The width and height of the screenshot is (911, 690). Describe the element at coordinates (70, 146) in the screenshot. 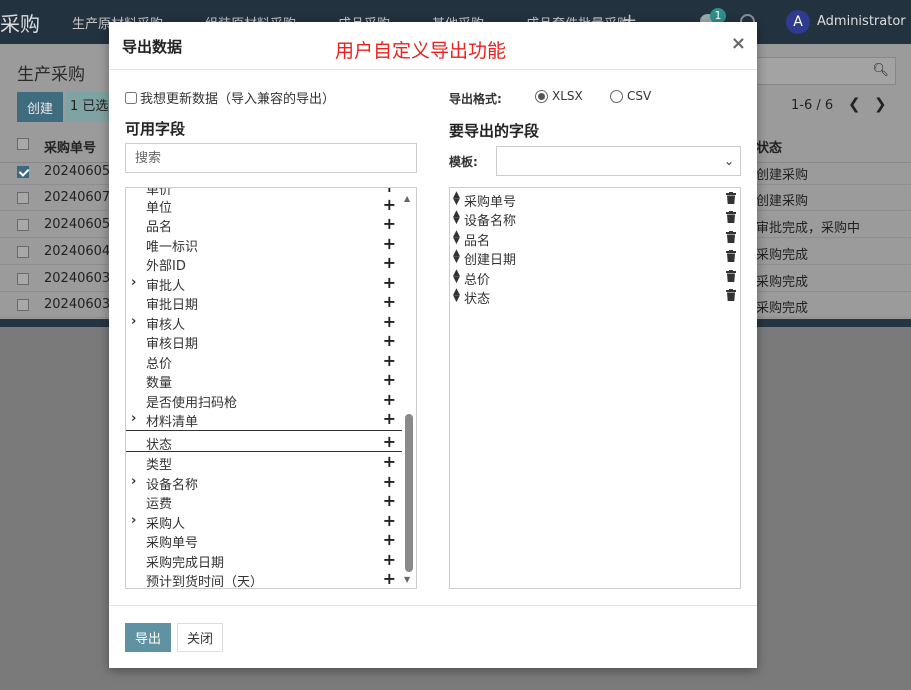

I see `column-order-no: 采购单号` at that location.